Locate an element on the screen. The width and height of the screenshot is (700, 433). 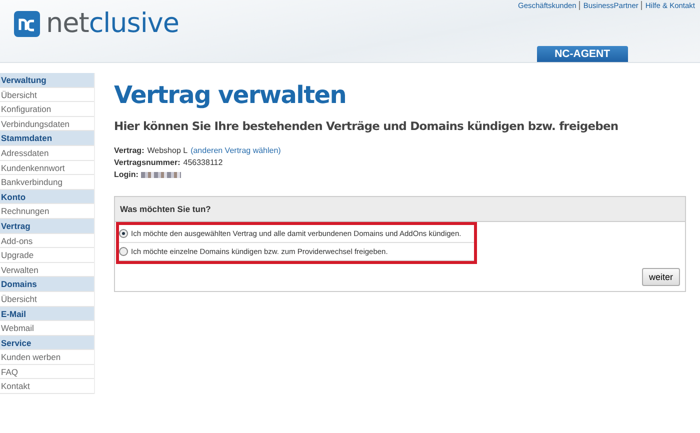
logo-icon is located at coordinates (27, 23).